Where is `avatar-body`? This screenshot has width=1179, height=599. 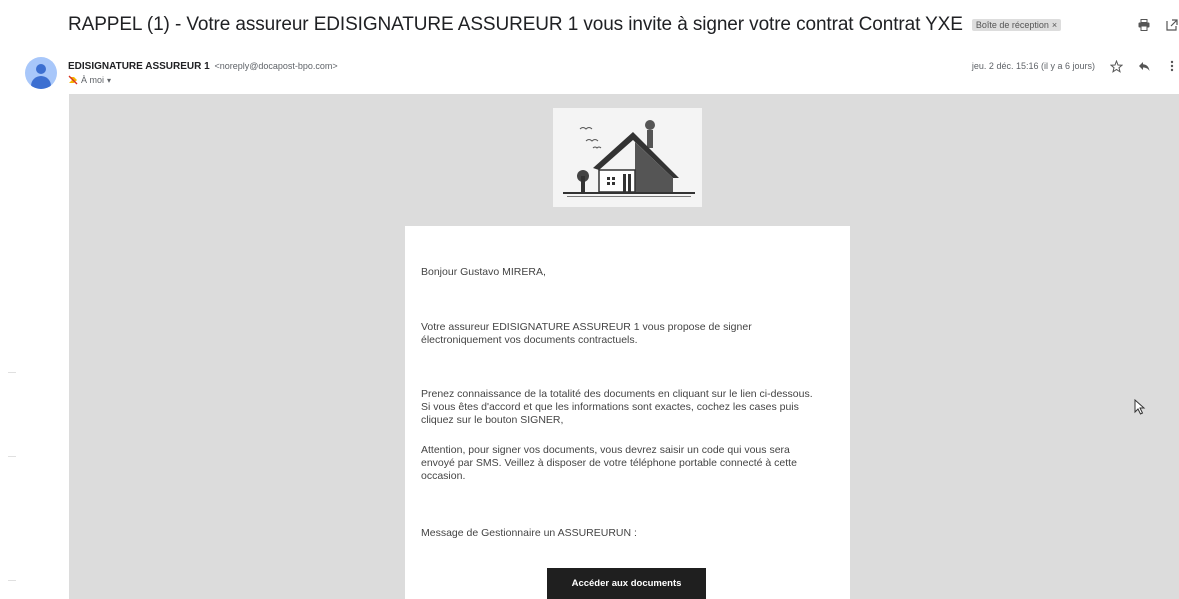
avatar-body is located at coordinates (41, 82).